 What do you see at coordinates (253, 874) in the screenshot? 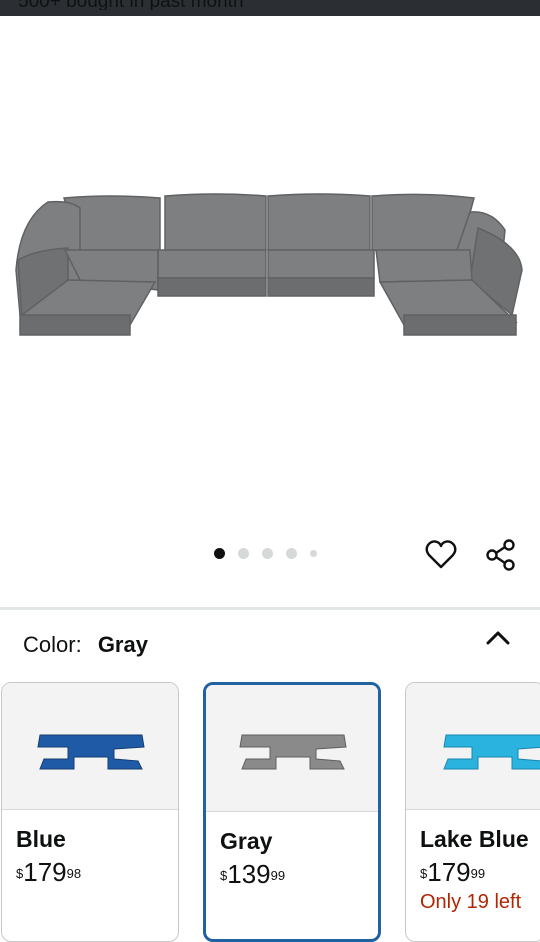
I see `option-price: $13999` at bounding box center [253, 874].